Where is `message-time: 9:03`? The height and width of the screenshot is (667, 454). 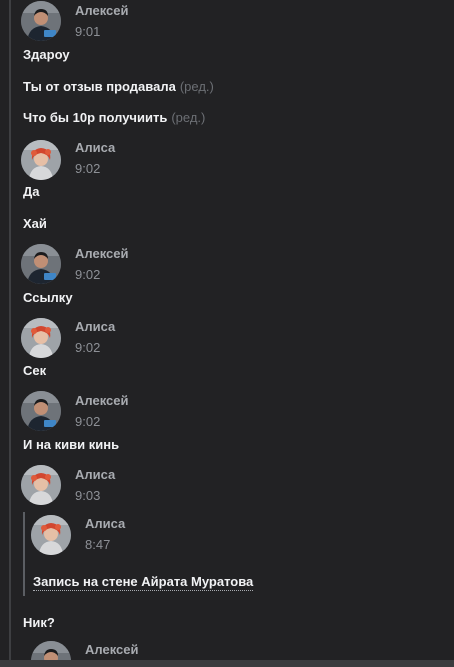 message-time: 9:03 is located at coordinates (87, 495).